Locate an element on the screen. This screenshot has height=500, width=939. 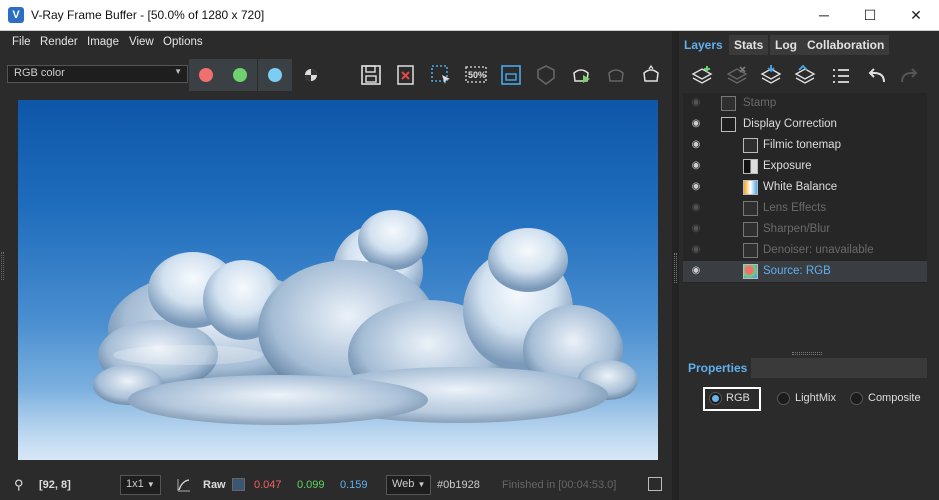
pane-splitter is located at coordinates (675, 265).